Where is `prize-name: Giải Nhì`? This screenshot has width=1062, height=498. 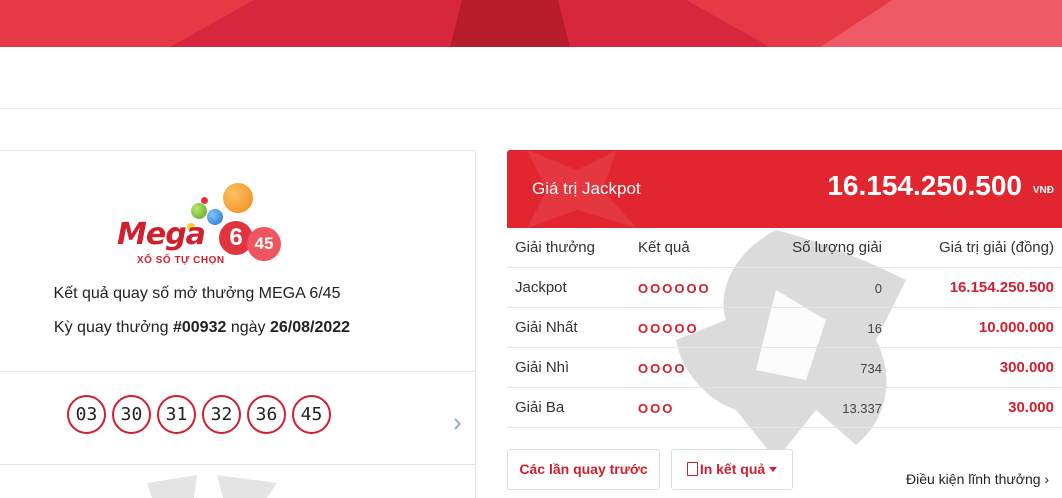
prize-name: Giải Nhì is located at coordinates (542, 367).